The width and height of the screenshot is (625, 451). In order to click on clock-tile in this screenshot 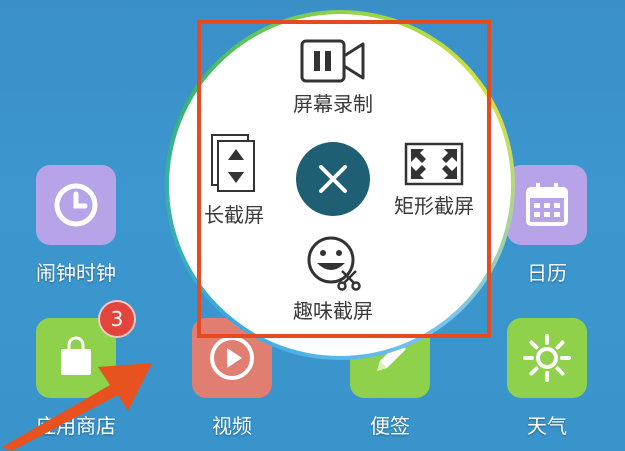, I will do `click(76, 205)`.